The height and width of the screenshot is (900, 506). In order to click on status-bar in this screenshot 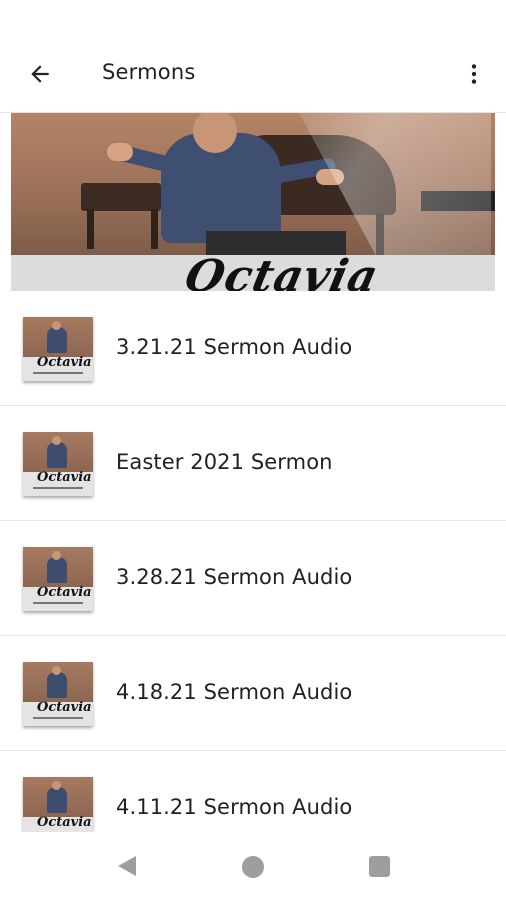, I will do `click(253, 18)`.